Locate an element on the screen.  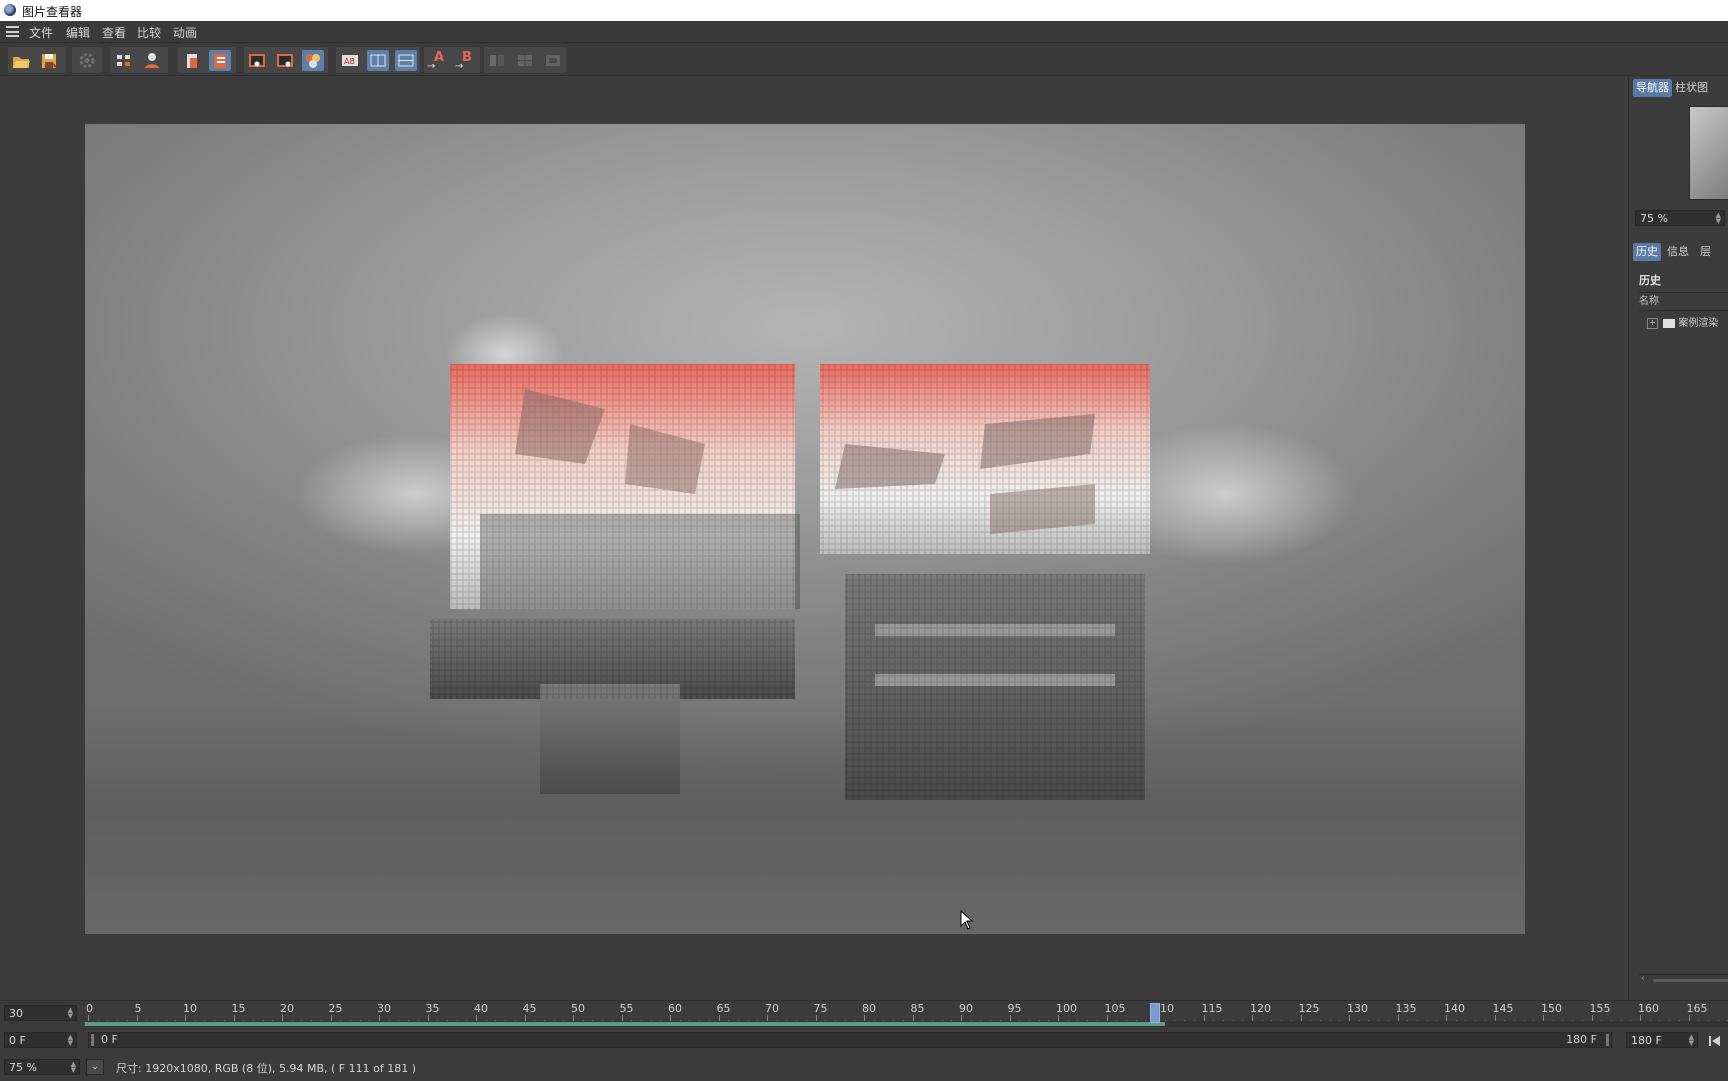
svg-text: AB is located at coordinates (349, 61).